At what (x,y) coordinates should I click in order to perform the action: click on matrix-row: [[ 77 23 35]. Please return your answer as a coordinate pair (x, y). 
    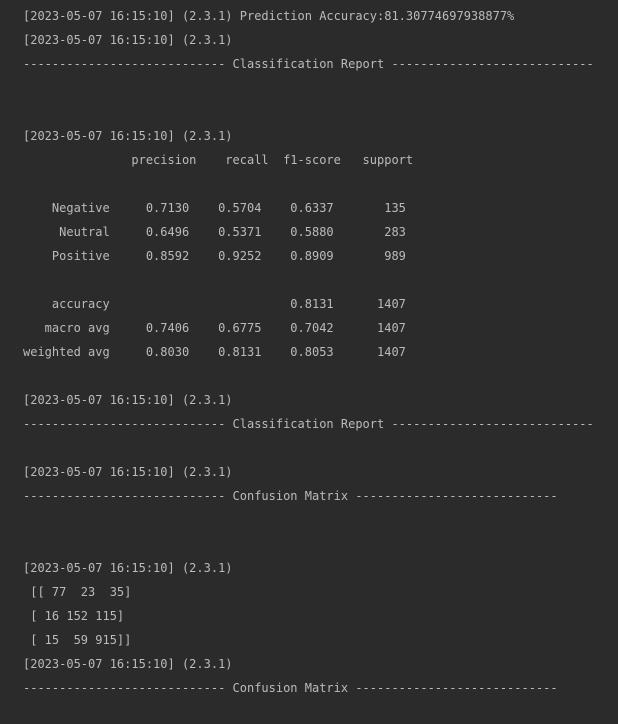
    Looking at the image, I should click on (77, 592).